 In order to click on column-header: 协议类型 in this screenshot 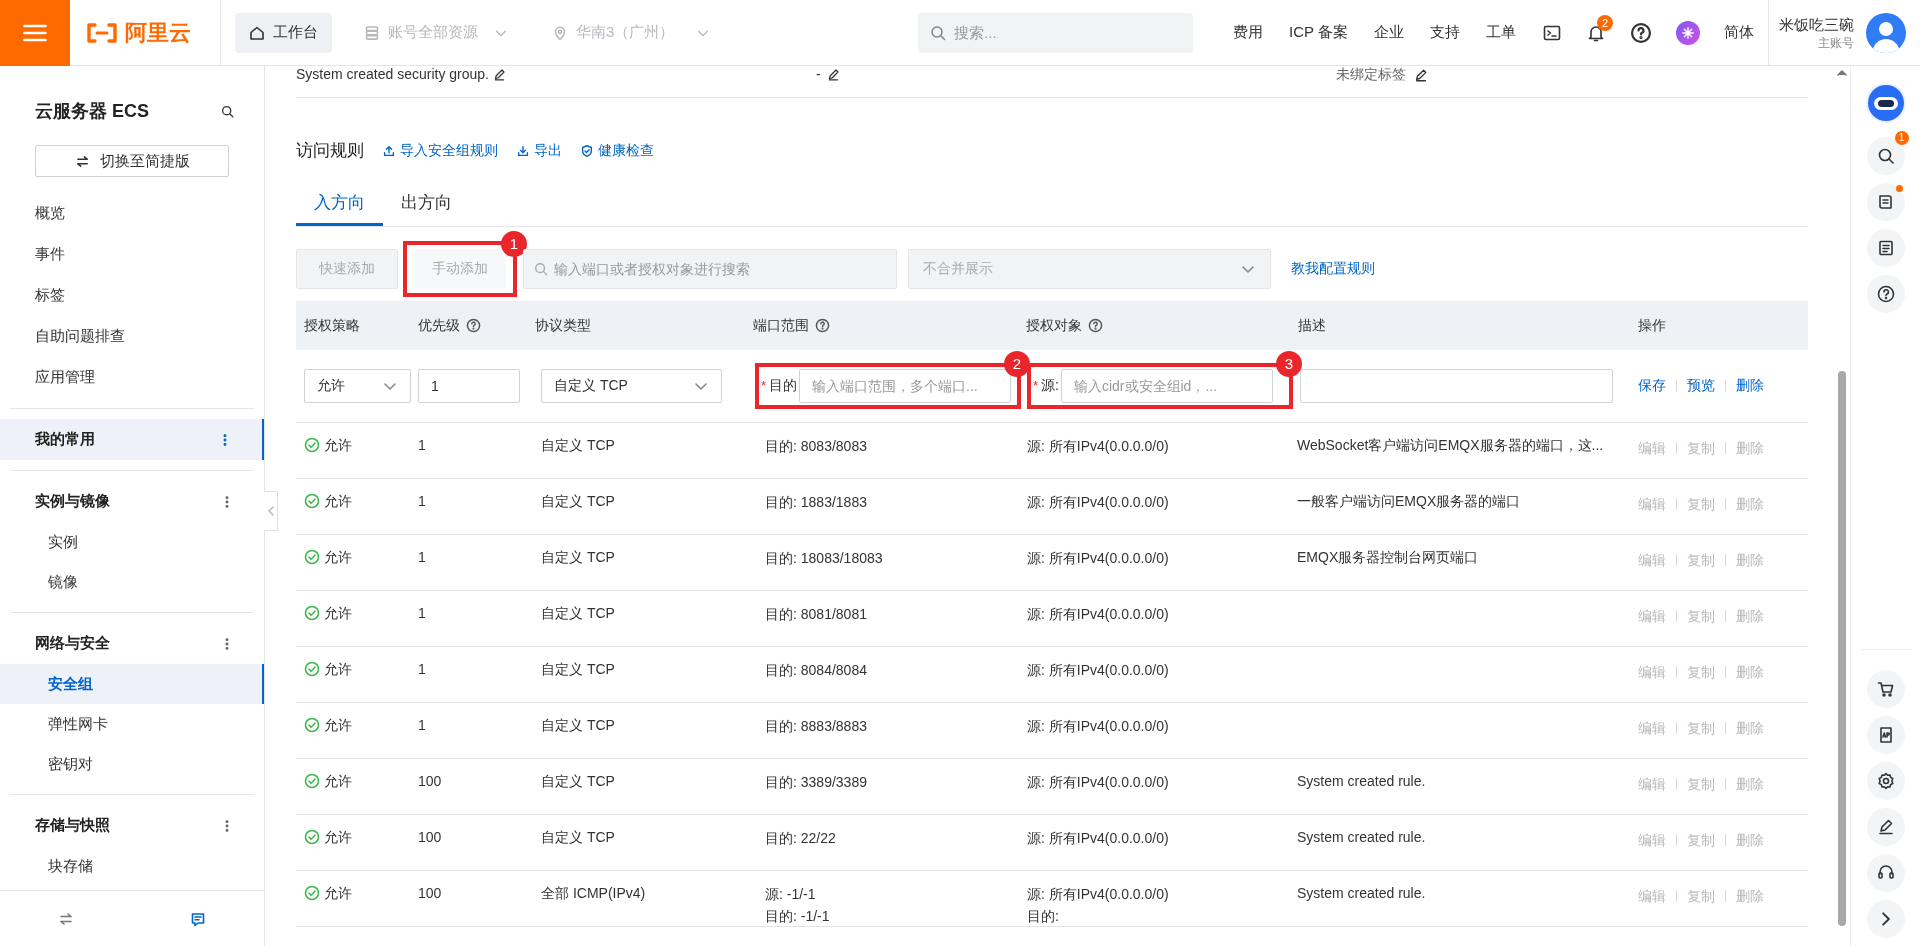, I will do `click(563, 325)`.